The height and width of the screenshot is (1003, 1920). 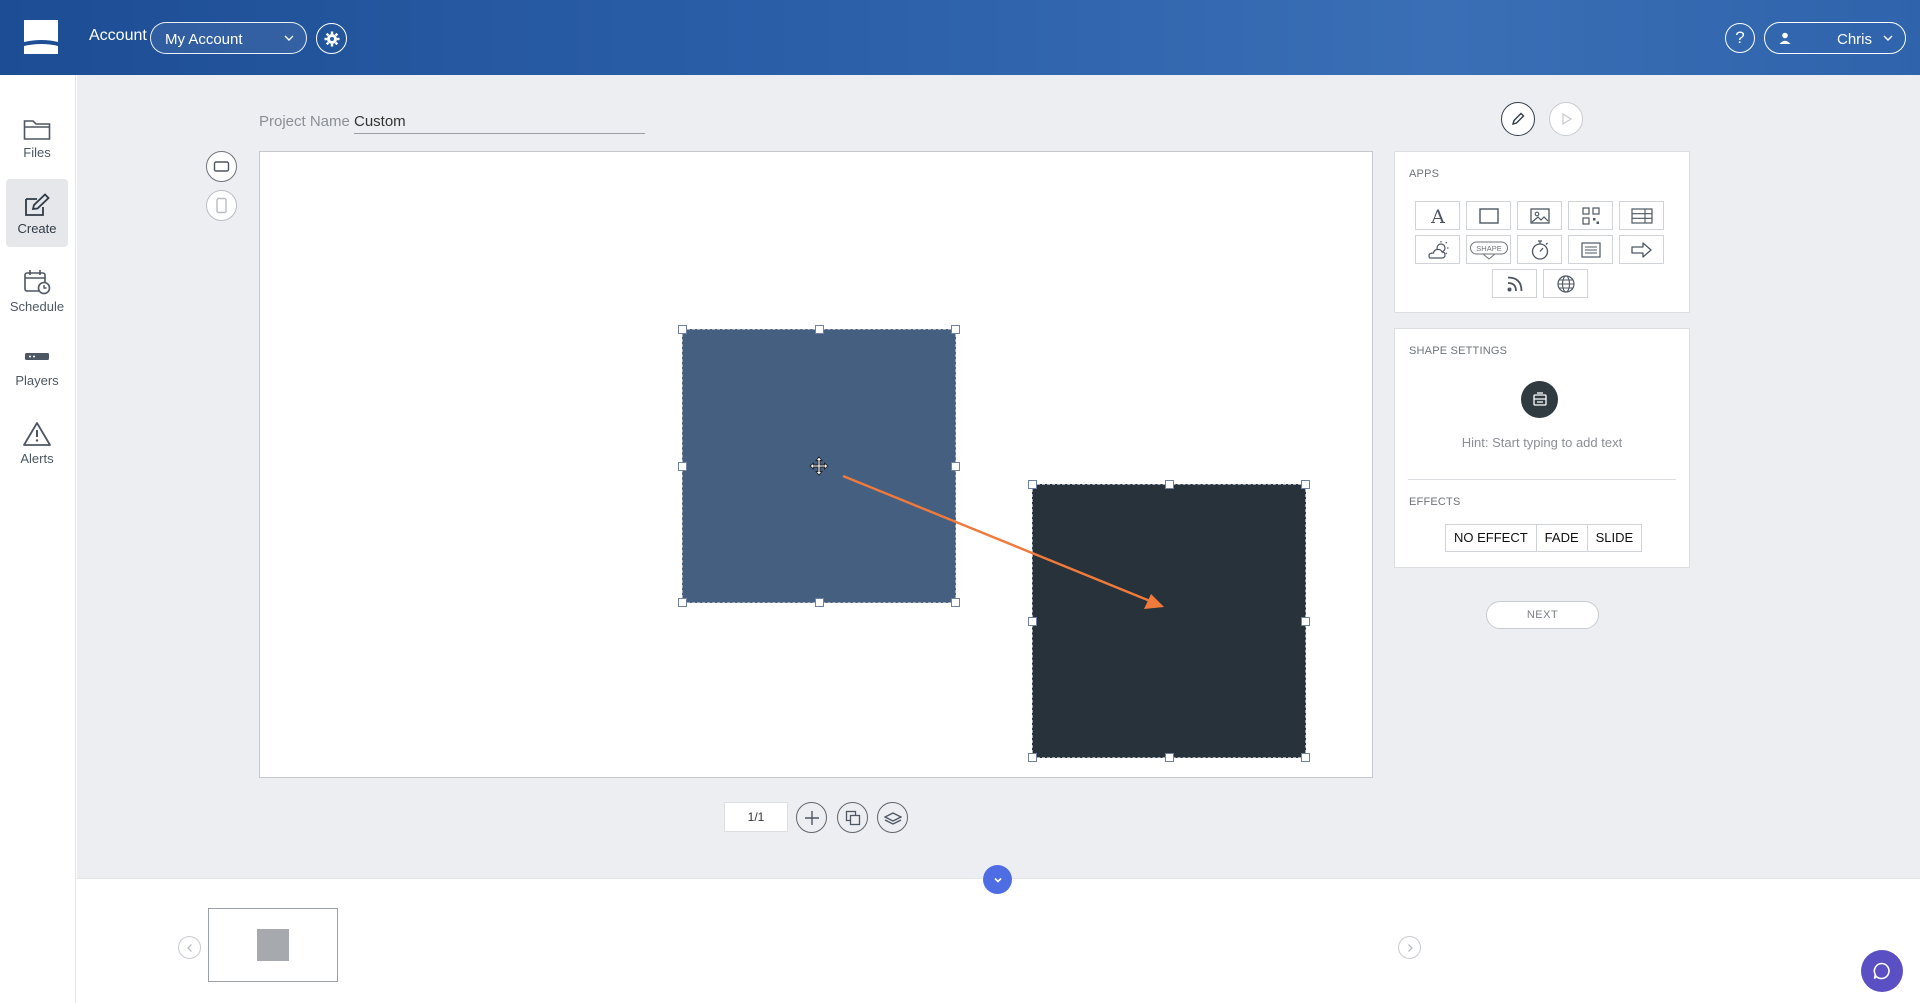 I want to click on effects-button-group: NO EFFECT FADE SLIDE, so click(x=1544, y=538).